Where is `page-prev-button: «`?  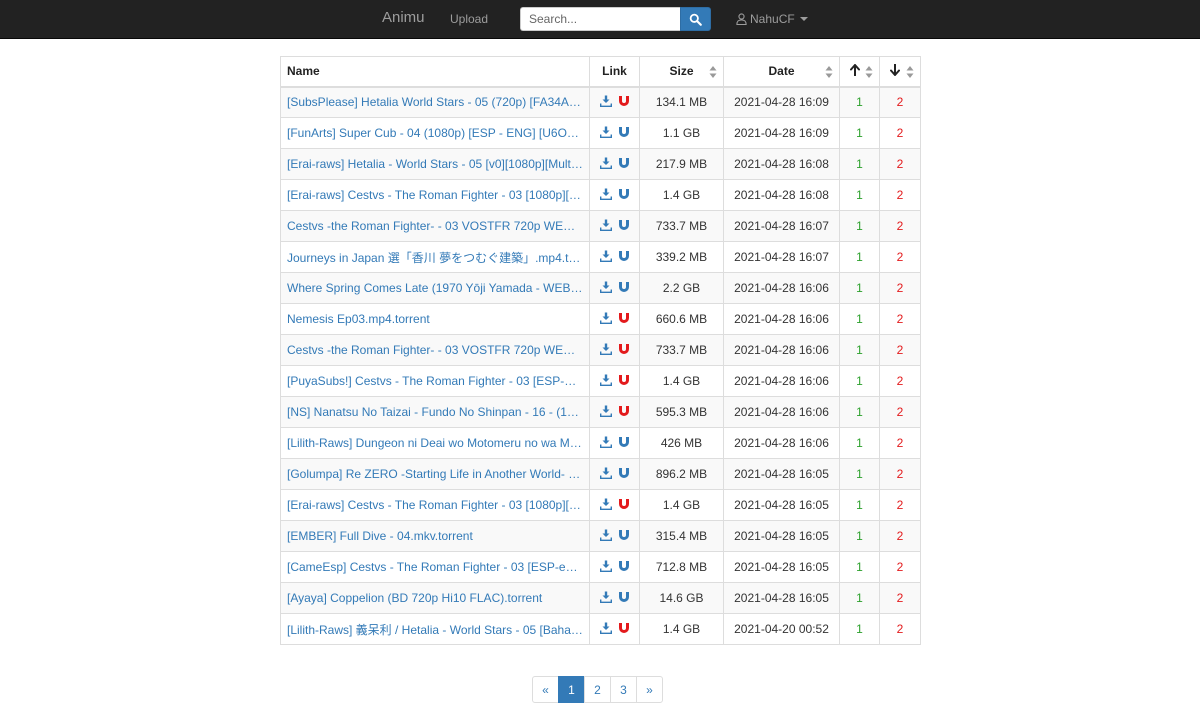
page-prev-button: « is located at coordinates (545, 689).